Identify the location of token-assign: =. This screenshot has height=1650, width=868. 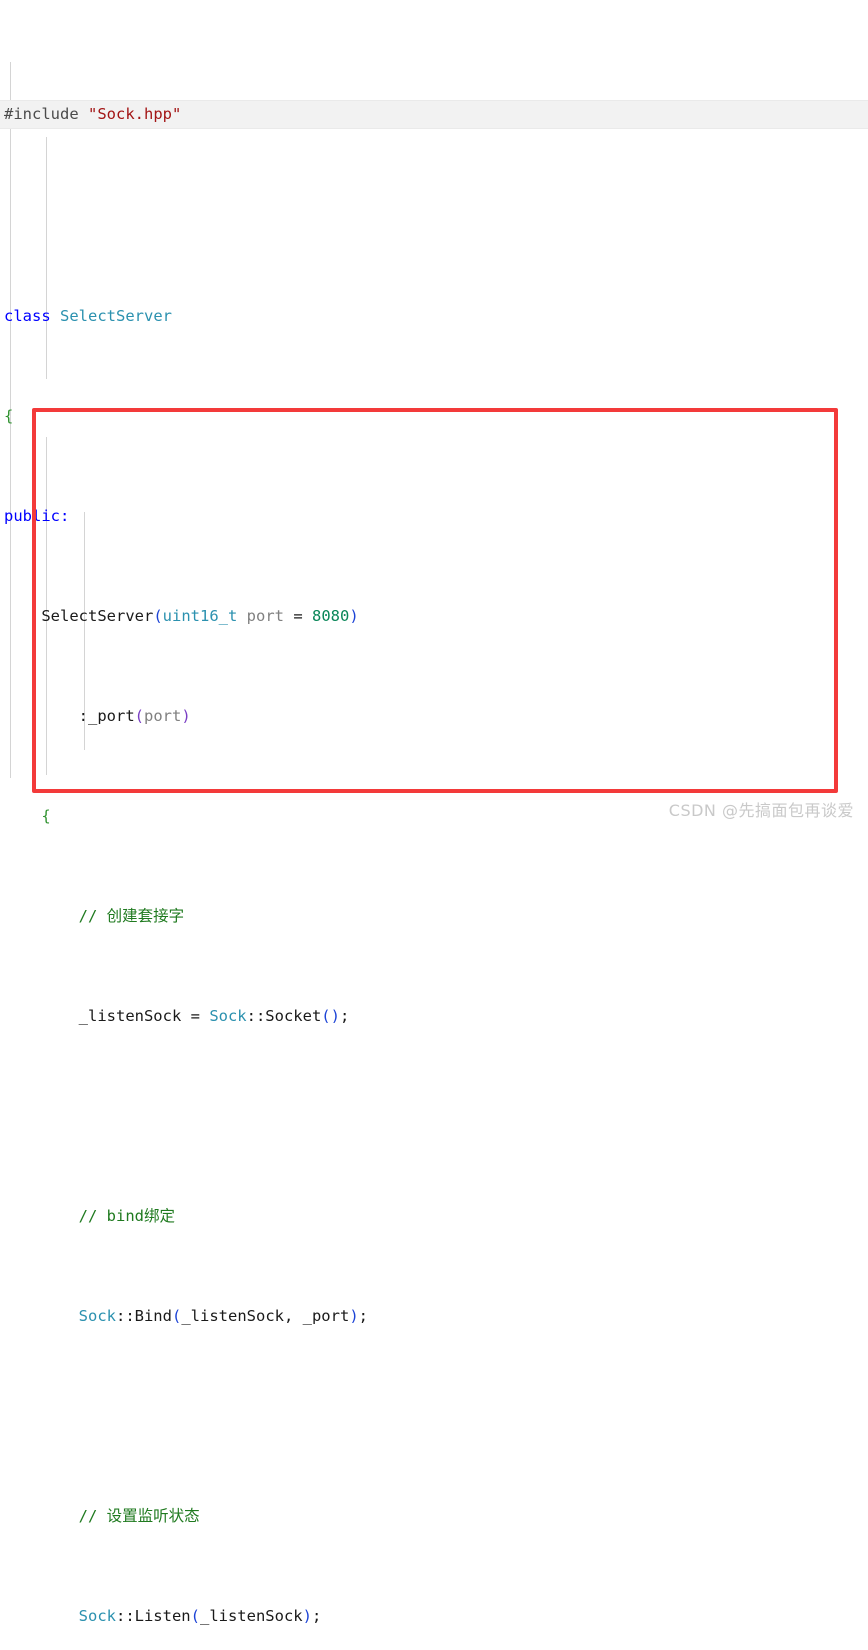
(298, 616).